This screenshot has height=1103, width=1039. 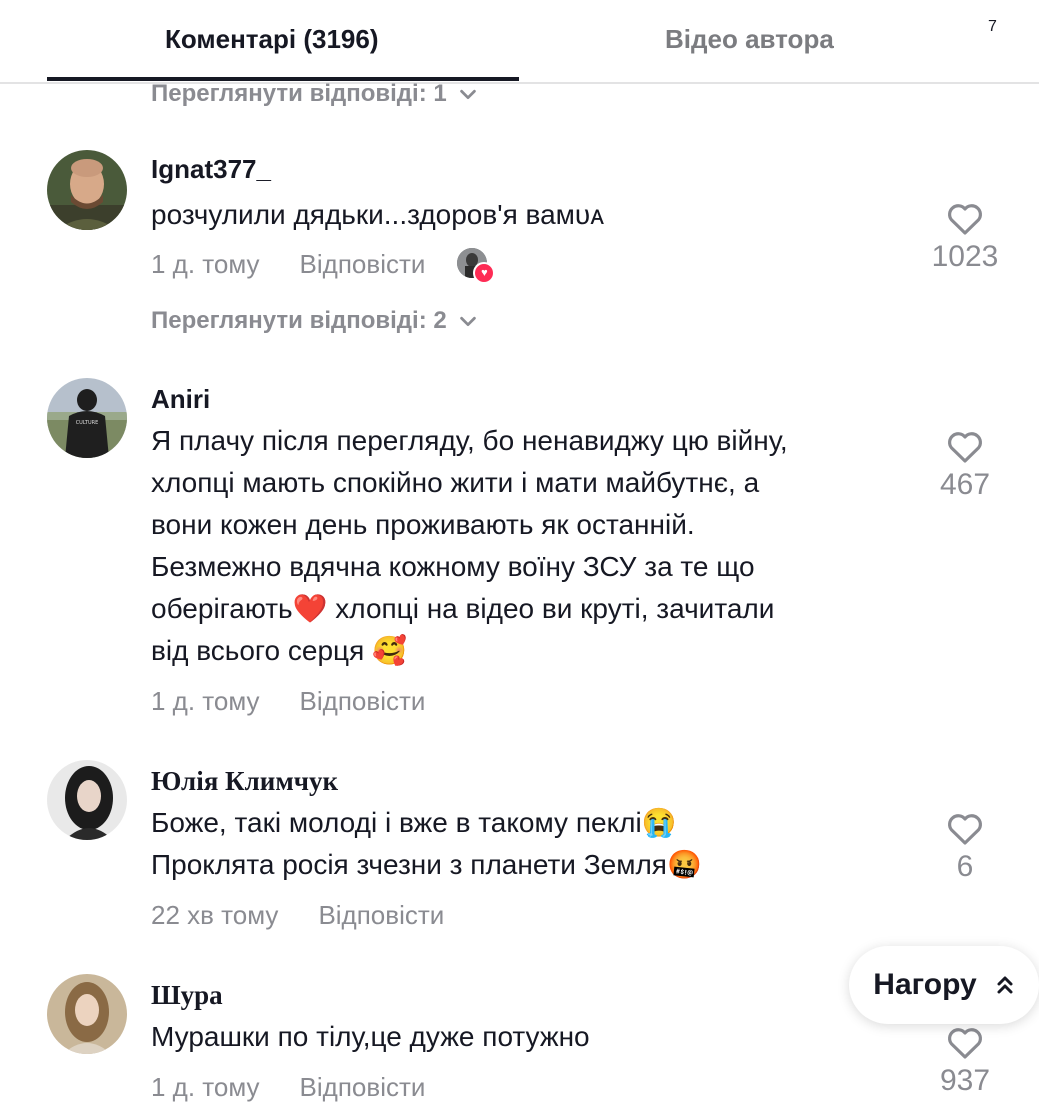 What do you see at coordinates (965, 847) in the screenshot?
I see `like-button: 6` at bounding box center [965, 847].